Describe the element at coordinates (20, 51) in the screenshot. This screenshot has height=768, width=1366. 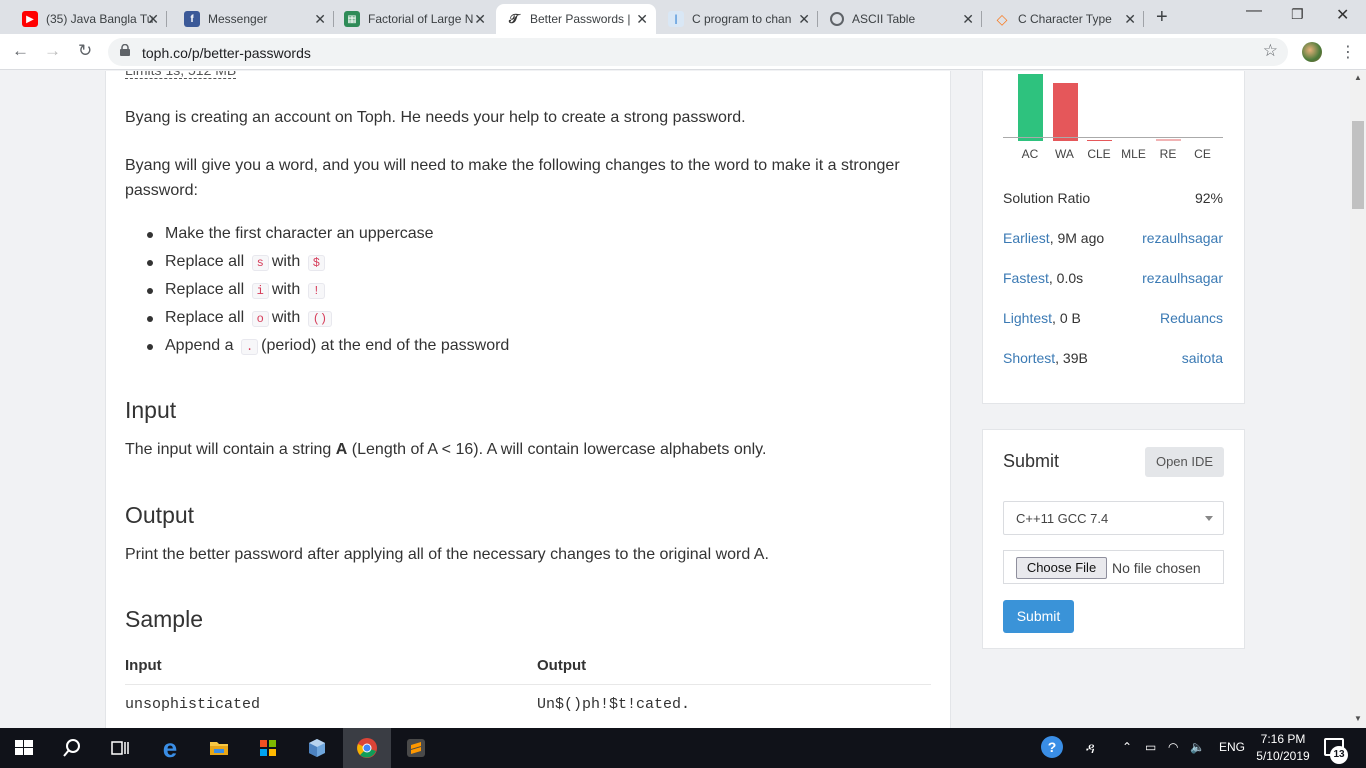
I see `back-arrow-icon: ←` at that location.